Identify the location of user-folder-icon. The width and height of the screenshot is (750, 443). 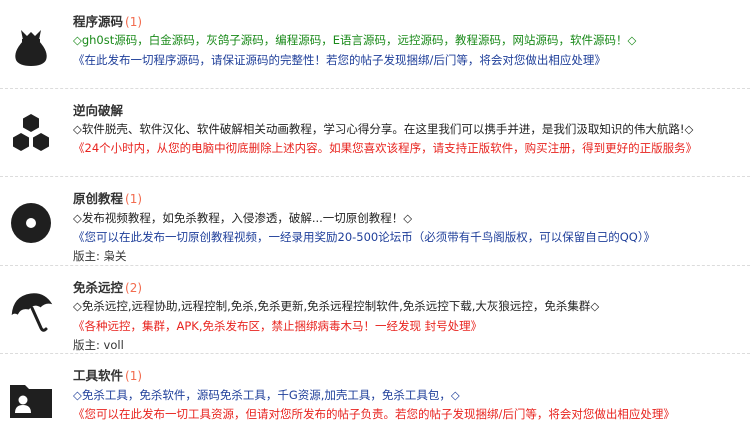
(31, 400).